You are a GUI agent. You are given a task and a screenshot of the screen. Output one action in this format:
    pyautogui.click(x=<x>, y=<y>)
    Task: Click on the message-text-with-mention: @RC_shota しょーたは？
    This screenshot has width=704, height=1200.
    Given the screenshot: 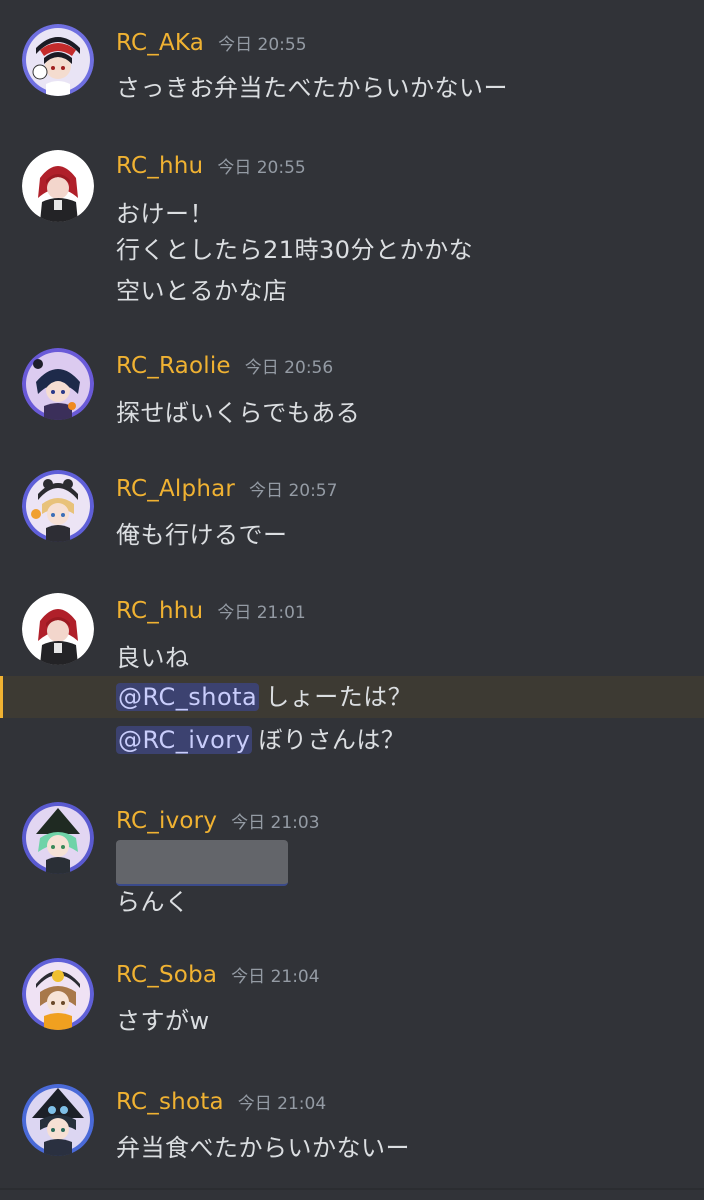 What is the action you would take?
    pyautogui.click(x=264, y=697)
    